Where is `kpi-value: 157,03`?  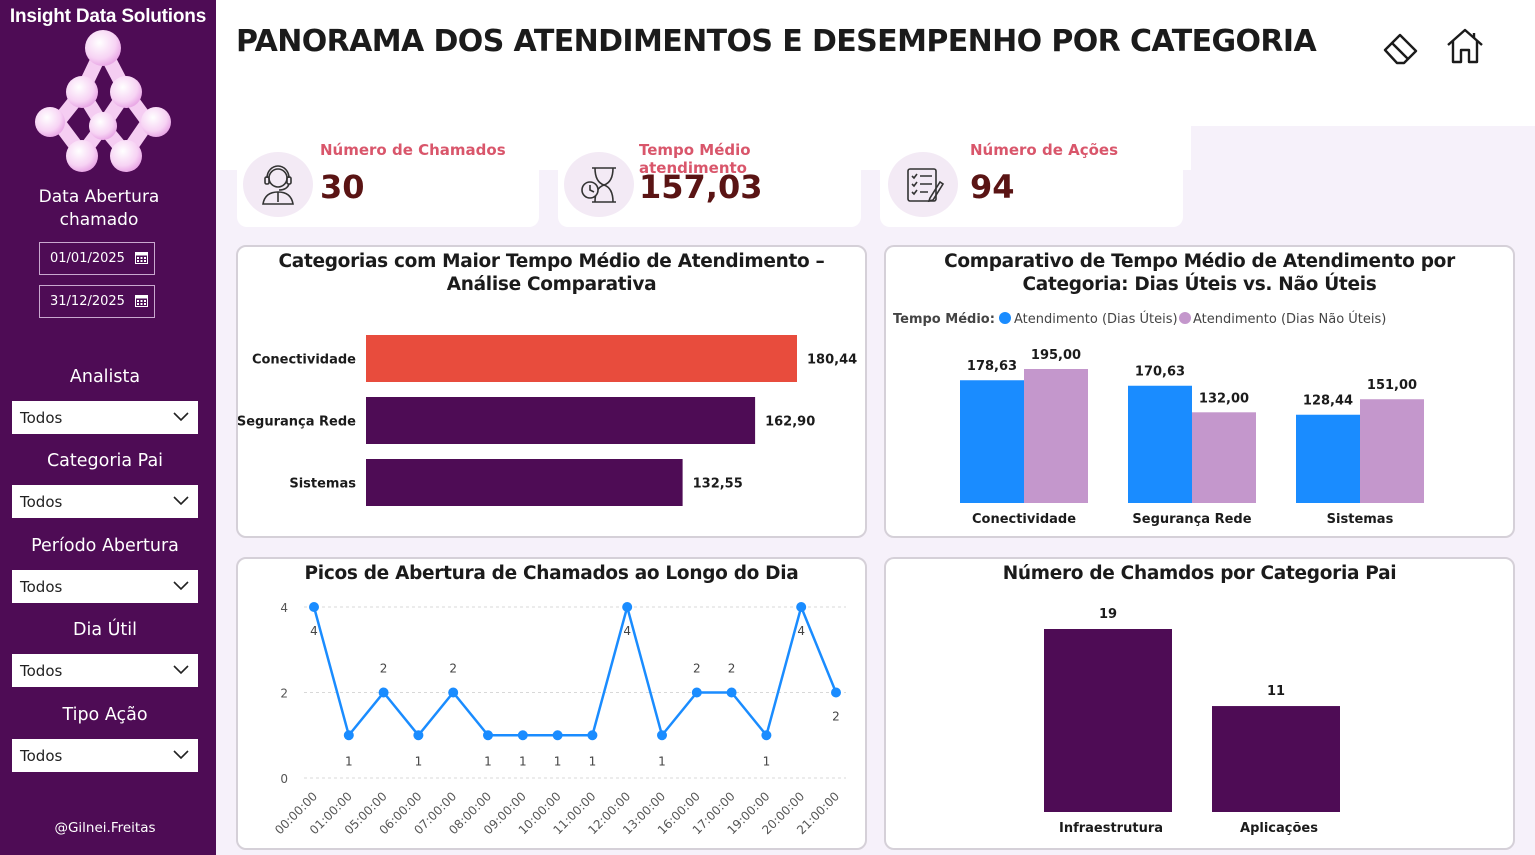 kpi-value: 157,03 is located at coordinates (701, 187).